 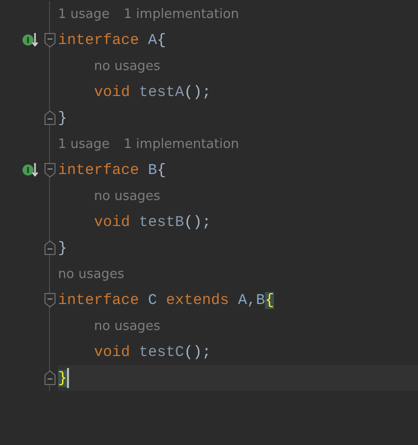 What do you see at coordinates (166, 300) in the screenshot?
I see `code-line: interface C extends A,B{` at bounding box center [166, 300].